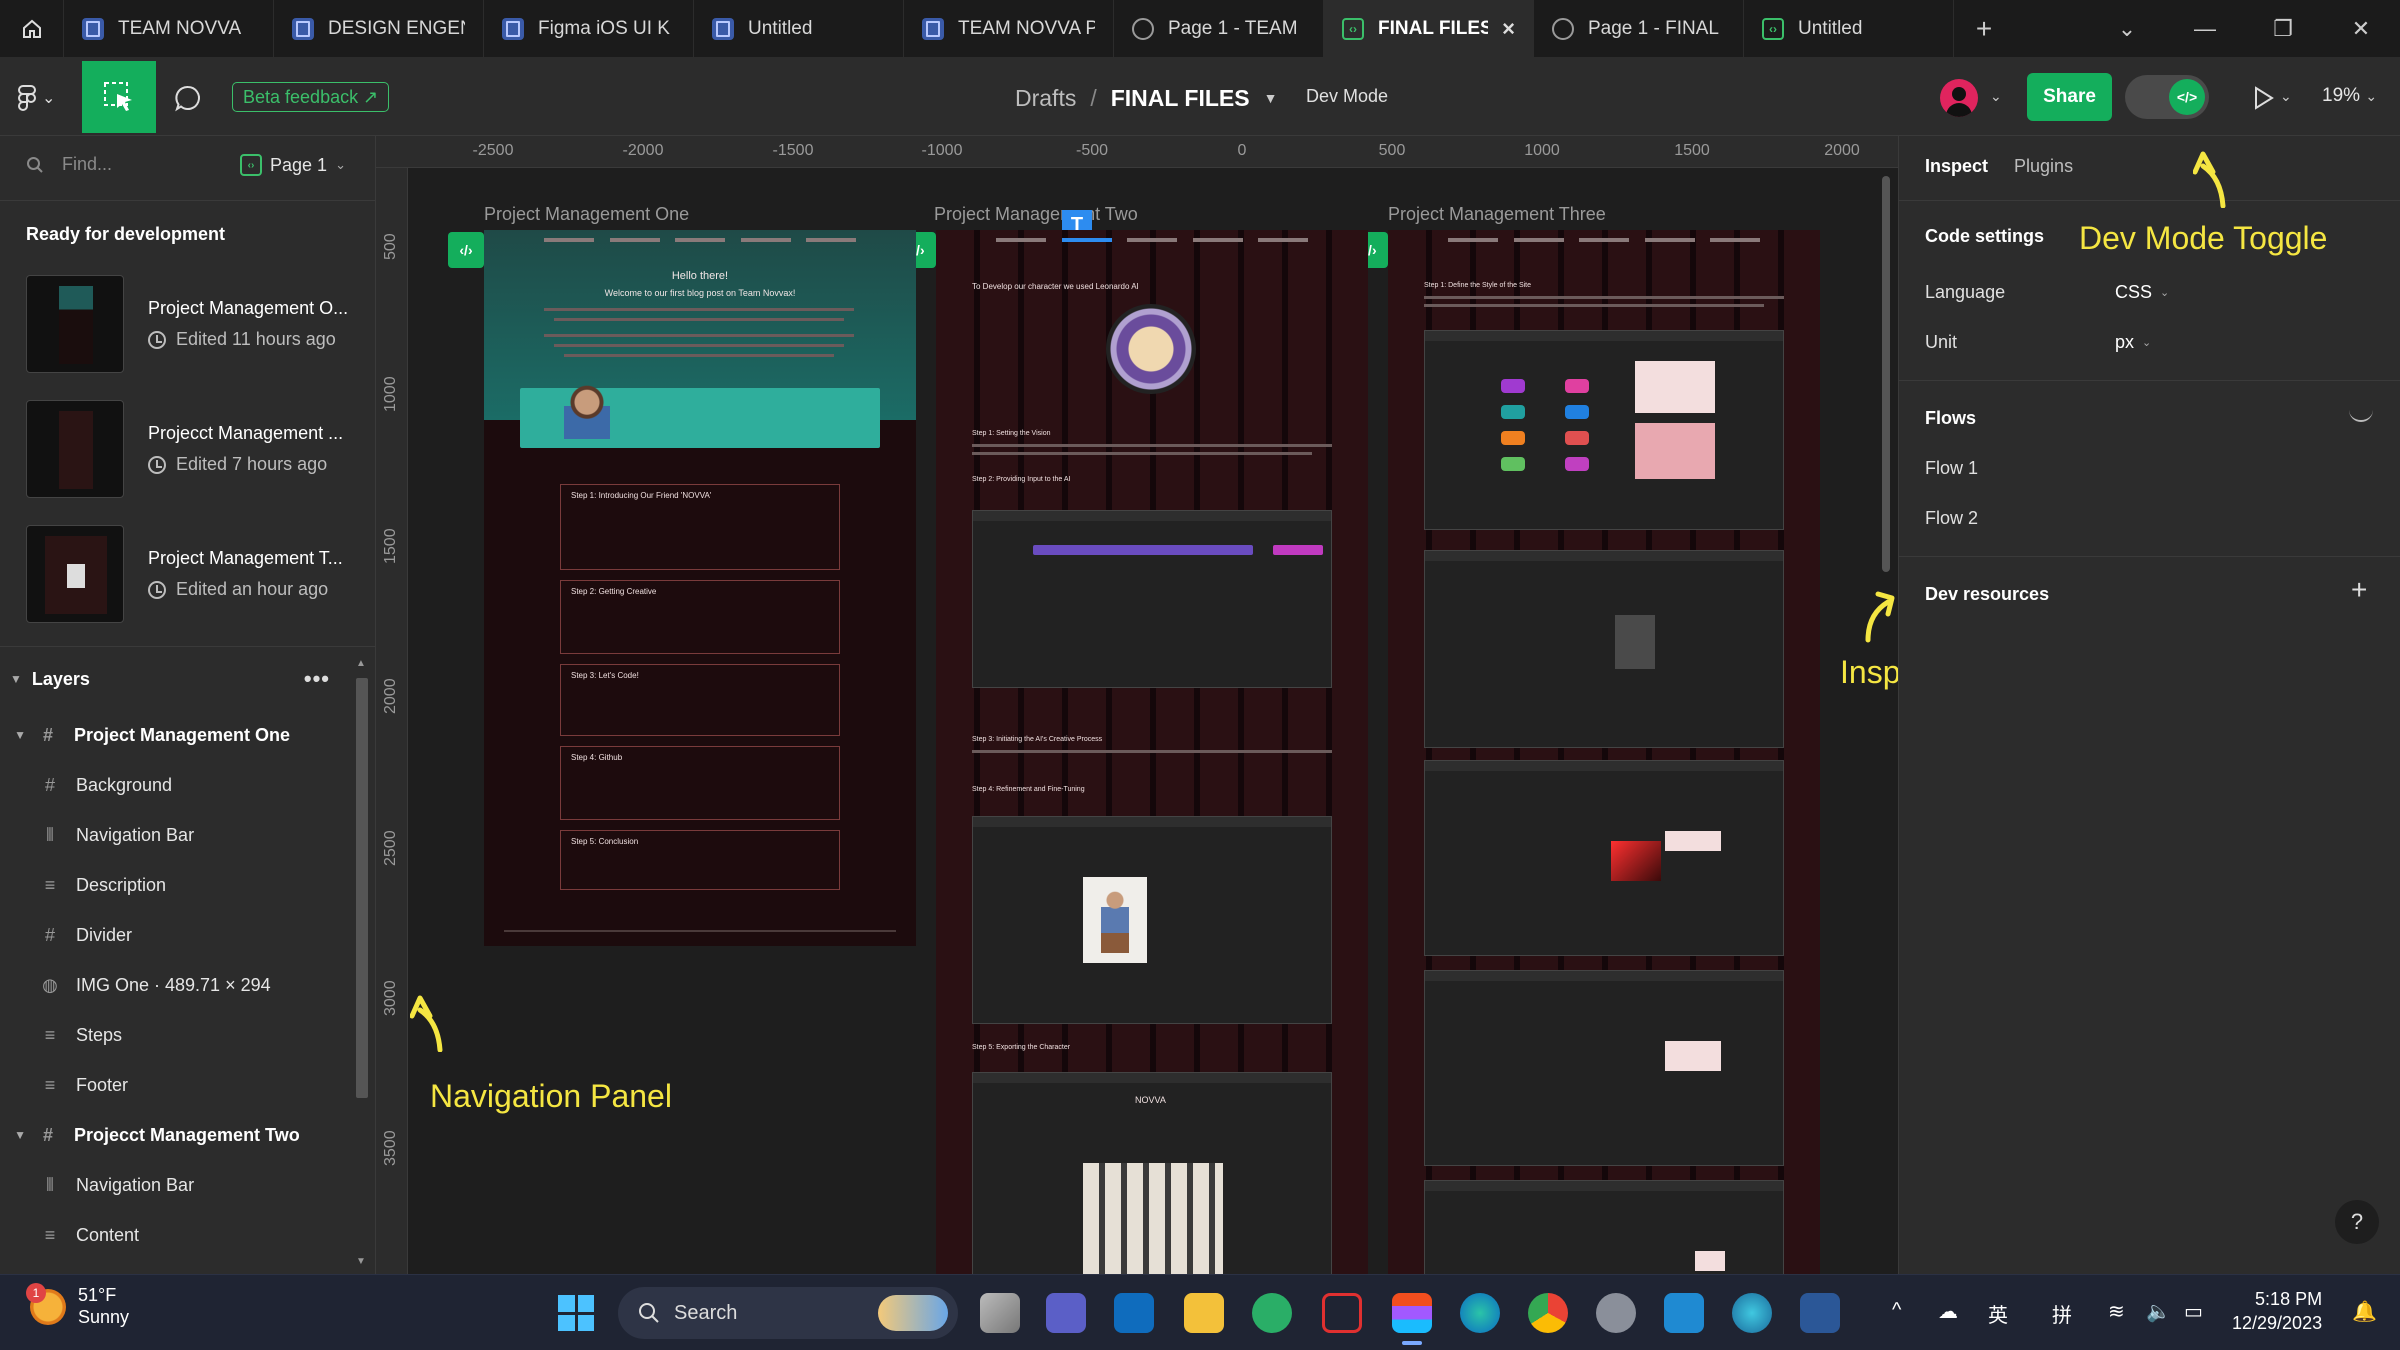 This screenshot has width=2400, height=1350. What do you see at coordinates (2277, 1311) in the screenshot?
I see `system-clock: 5:18 PM 12/29/2023` at bounding box center [2277, 1311].